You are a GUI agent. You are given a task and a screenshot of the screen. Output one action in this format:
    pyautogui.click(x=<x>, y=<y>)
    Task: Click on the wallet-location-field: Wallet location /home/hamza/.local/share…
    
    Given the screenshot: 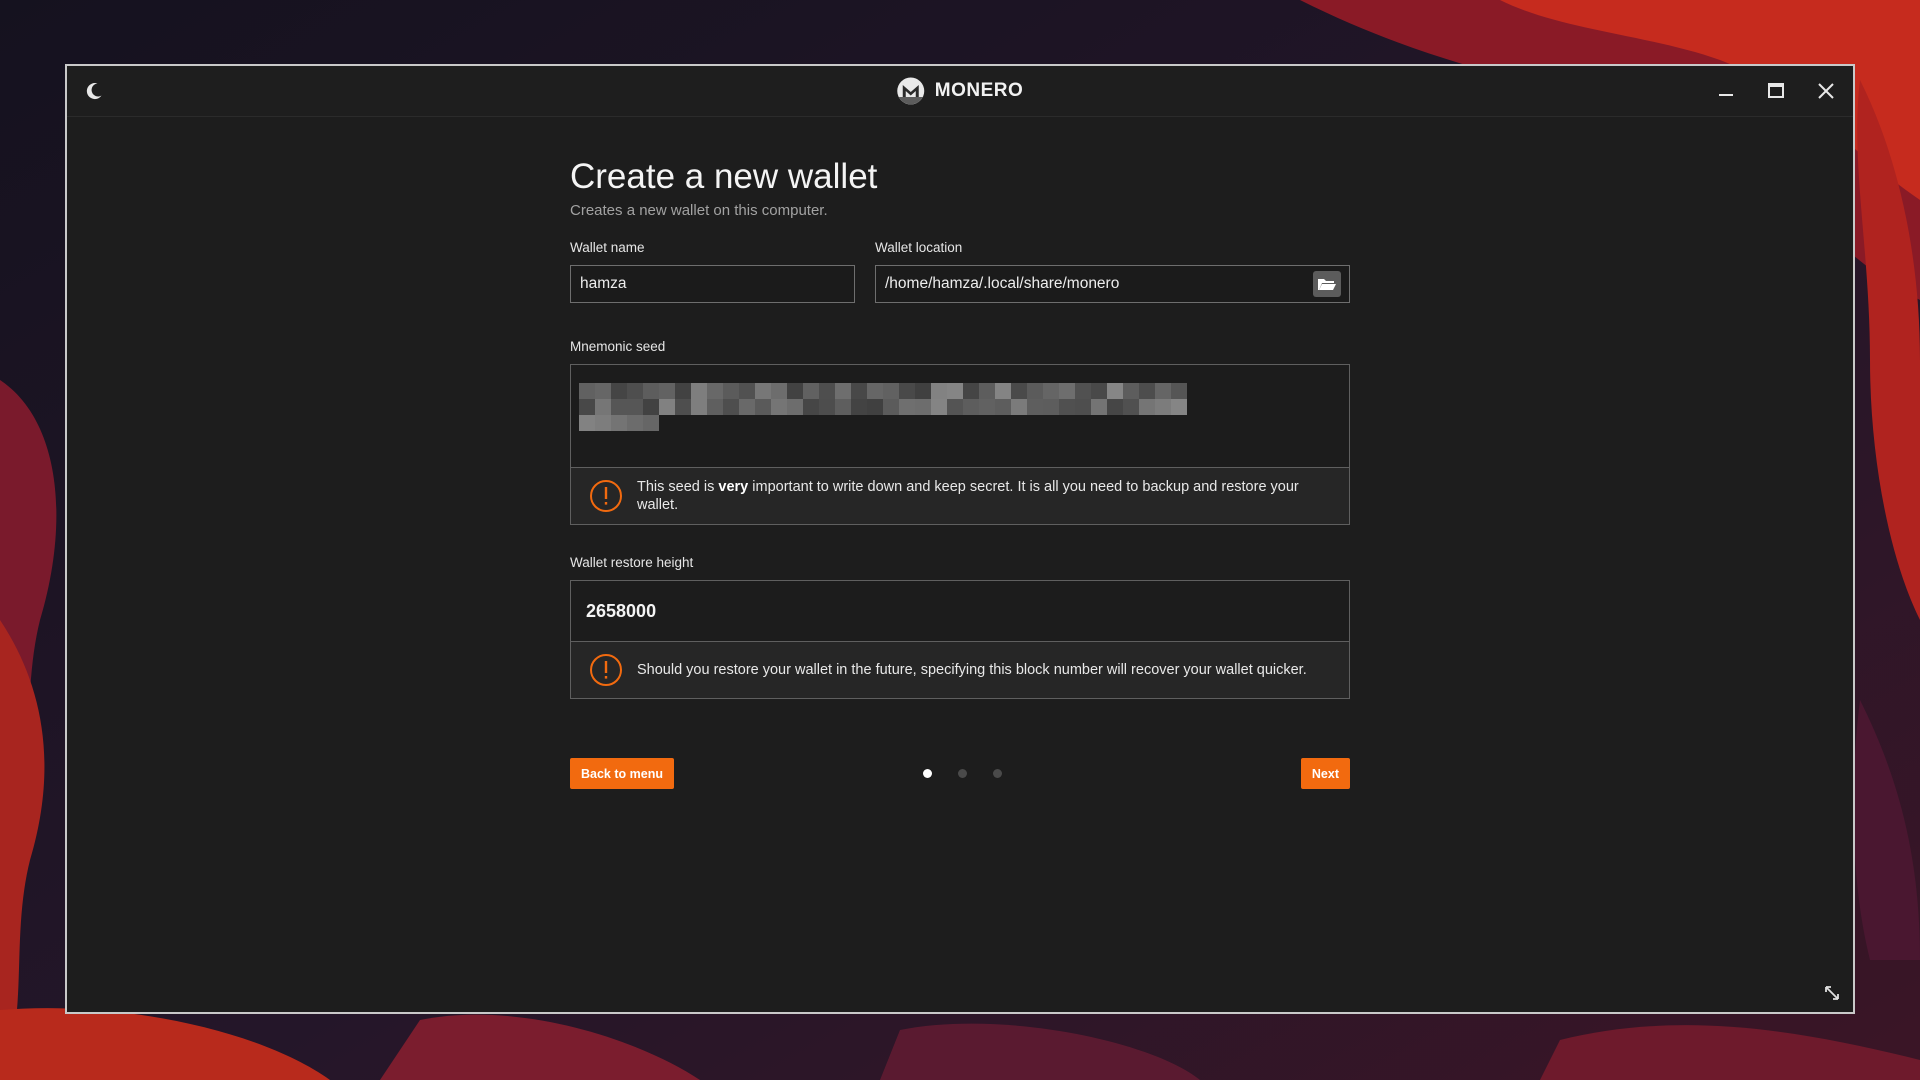 What is the action you would take?
    pyautogui.click(x=1112, y=271)
    